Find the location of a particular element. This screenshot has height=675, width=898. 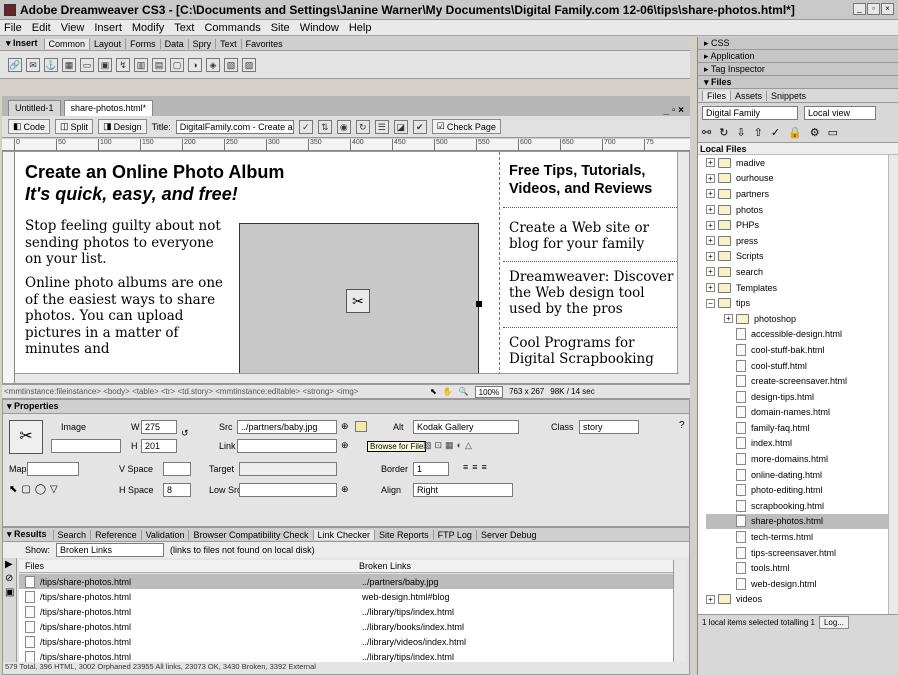

link-point-icon: ⊕ is located at coordinates (345, 445).